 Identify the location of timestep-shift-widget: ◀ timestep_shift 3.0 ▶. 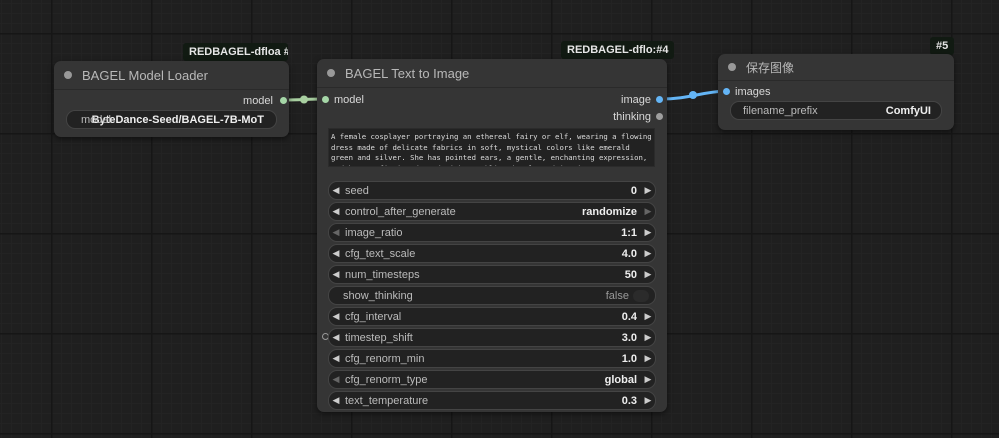
(492, 337).